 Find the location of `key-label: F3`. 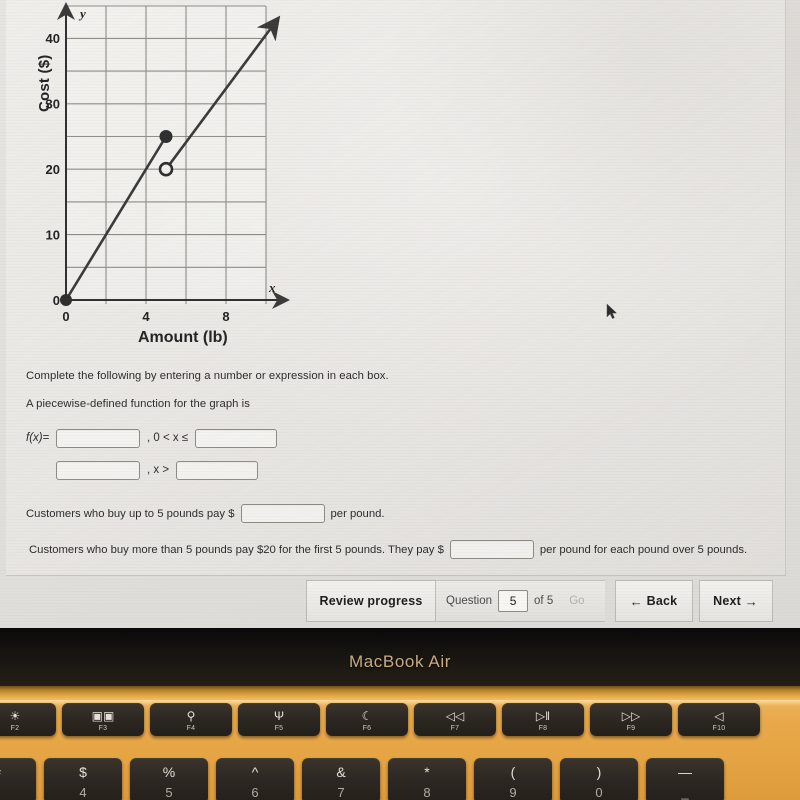

key-label: F3 is located at coordinates (103, 728).